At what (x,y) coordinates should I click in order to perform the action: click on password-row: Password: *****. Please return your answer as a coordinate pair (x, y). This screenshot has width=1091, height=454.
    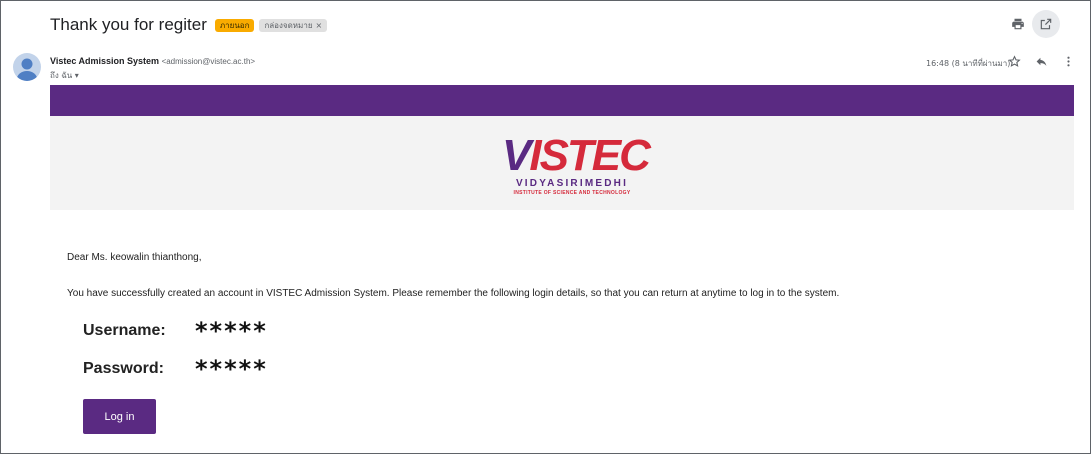
    Looking at the image, I should click on (175, 369).